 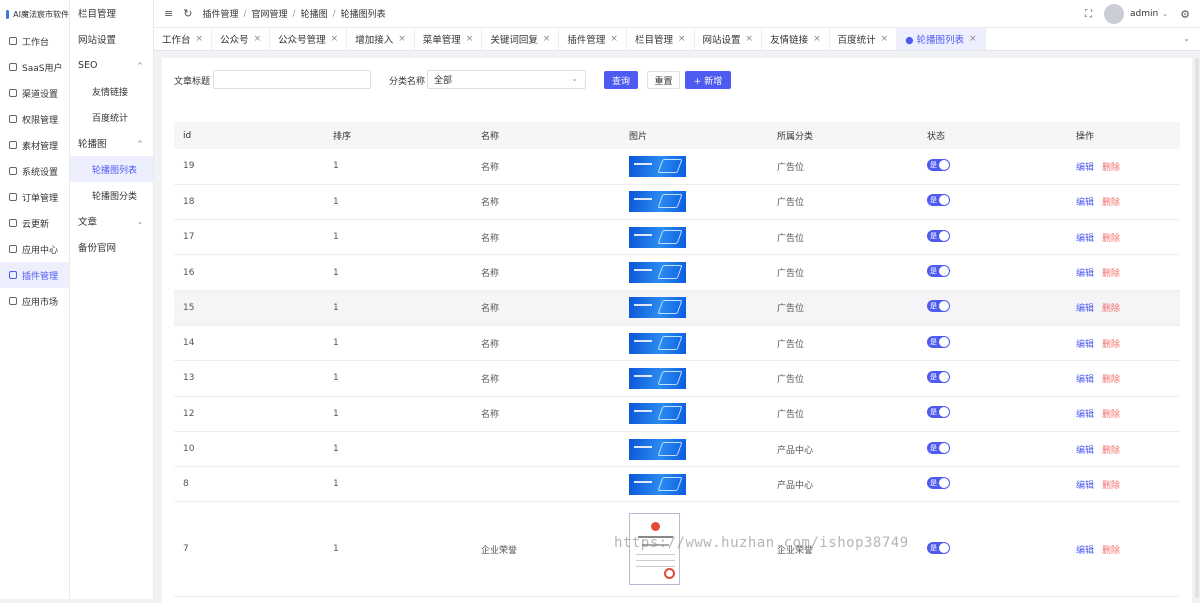 What do you see at coordinates (796, 39) in the screenshot?
I see `tab: 友情链接 ×` at bounding box center [796, 39].